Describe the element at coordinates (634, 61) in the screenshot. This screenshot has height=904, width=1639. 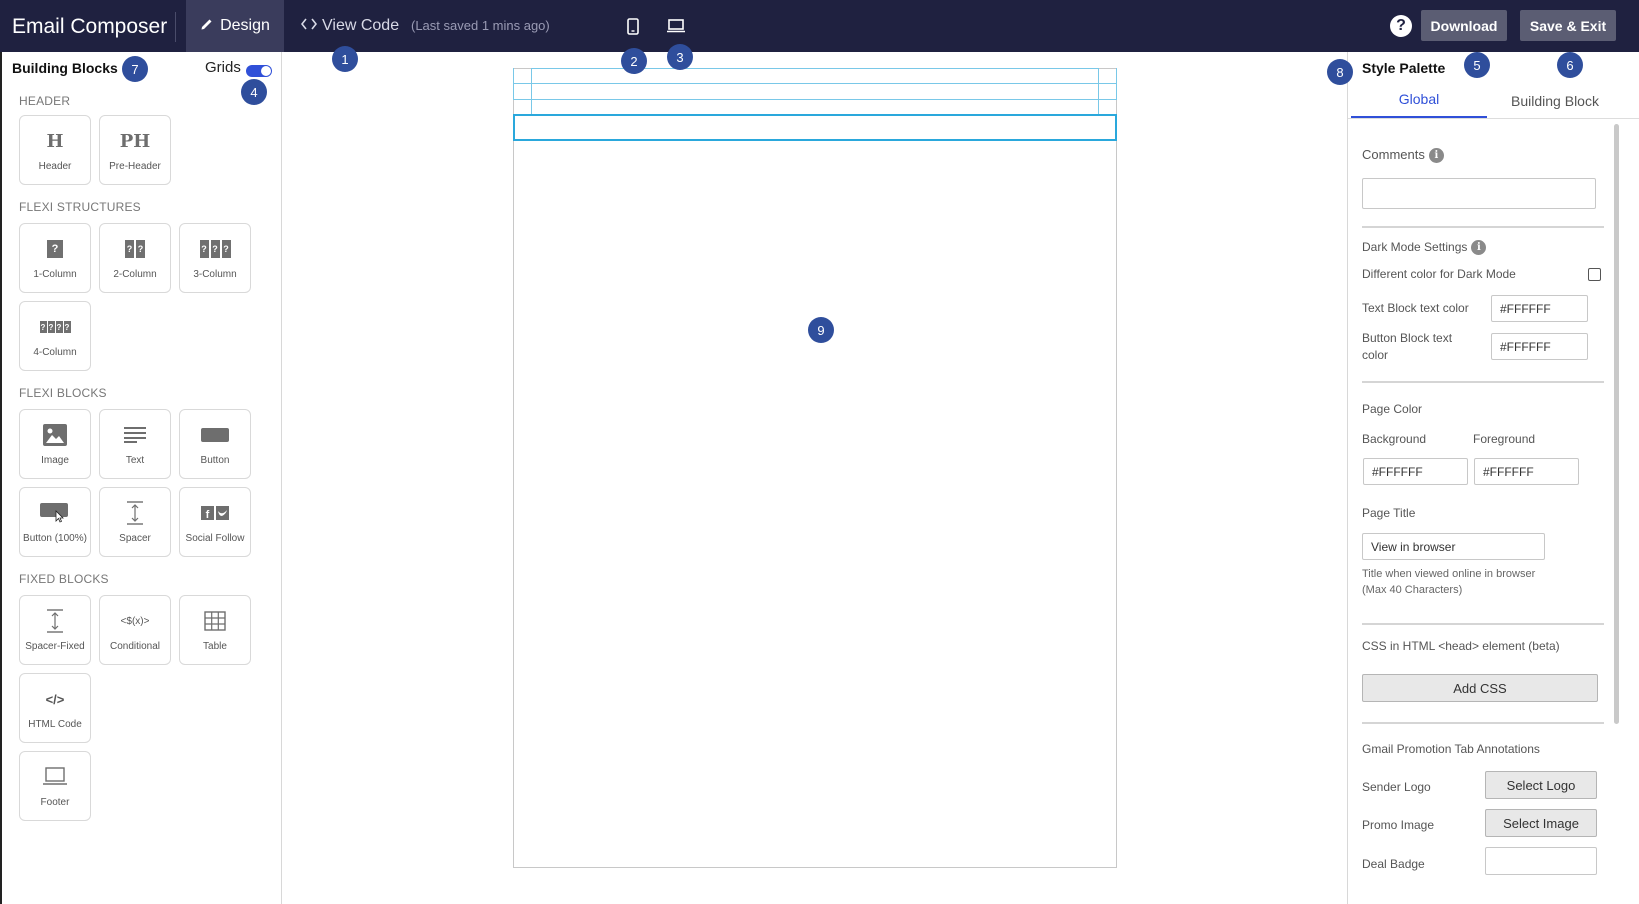
I see `callout-badge: 2` at that location.